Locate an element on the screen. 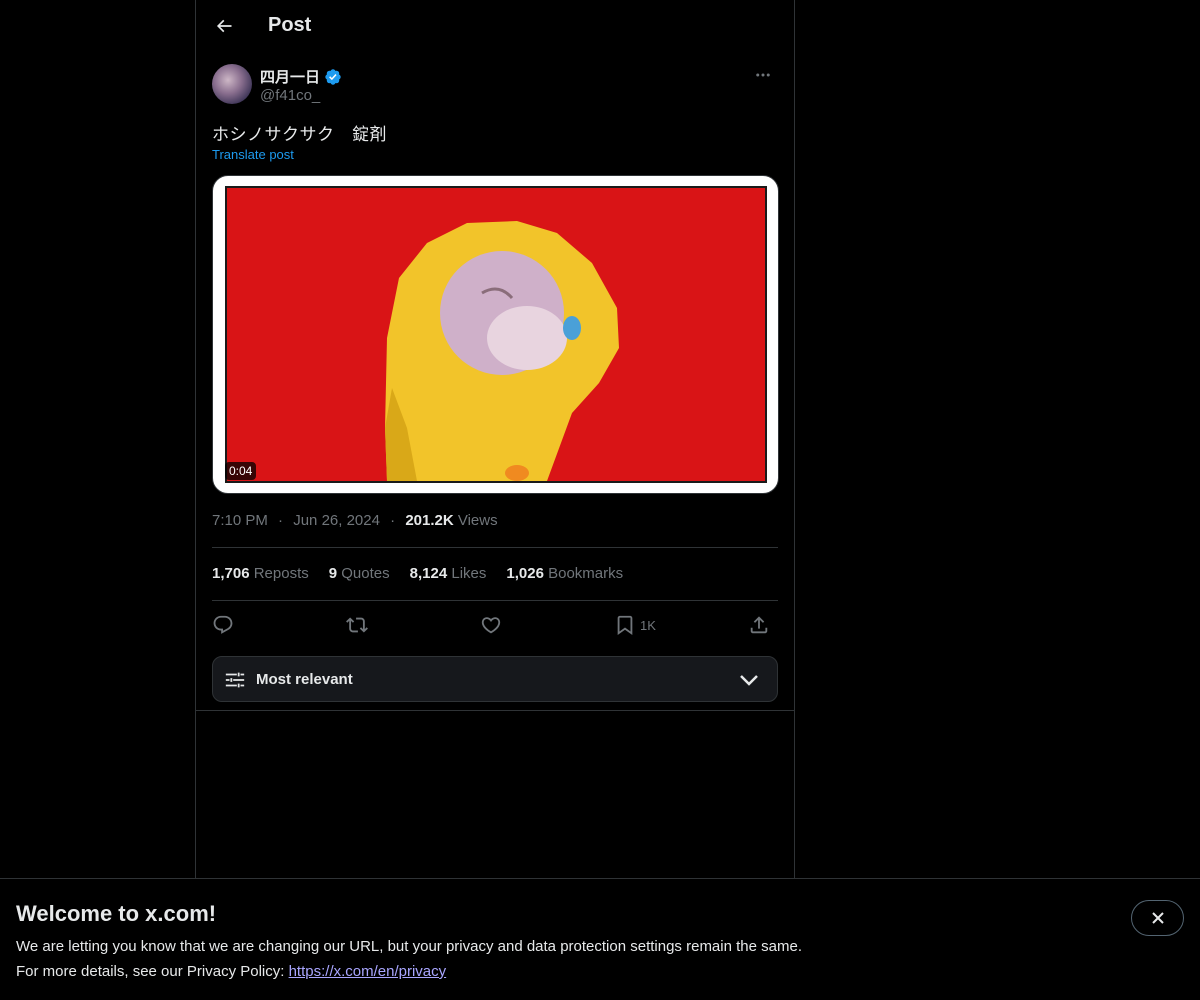  reply-icon is located at coordinates (223, 624).